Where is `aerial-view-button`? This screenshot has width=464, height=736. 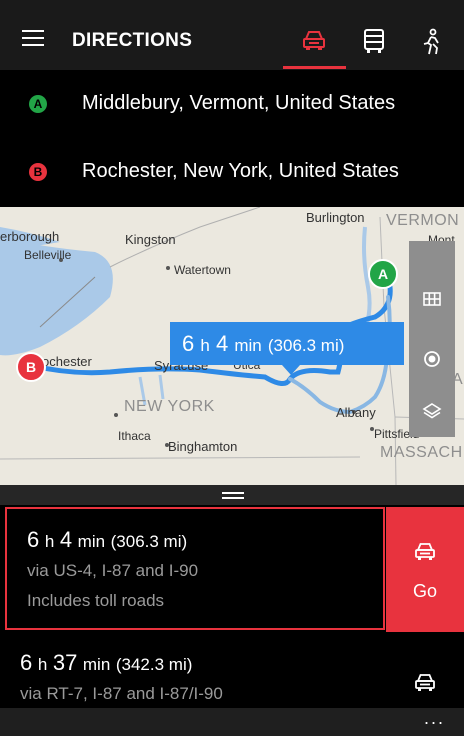 aerial-view-button is located at coordinates (432, 299).